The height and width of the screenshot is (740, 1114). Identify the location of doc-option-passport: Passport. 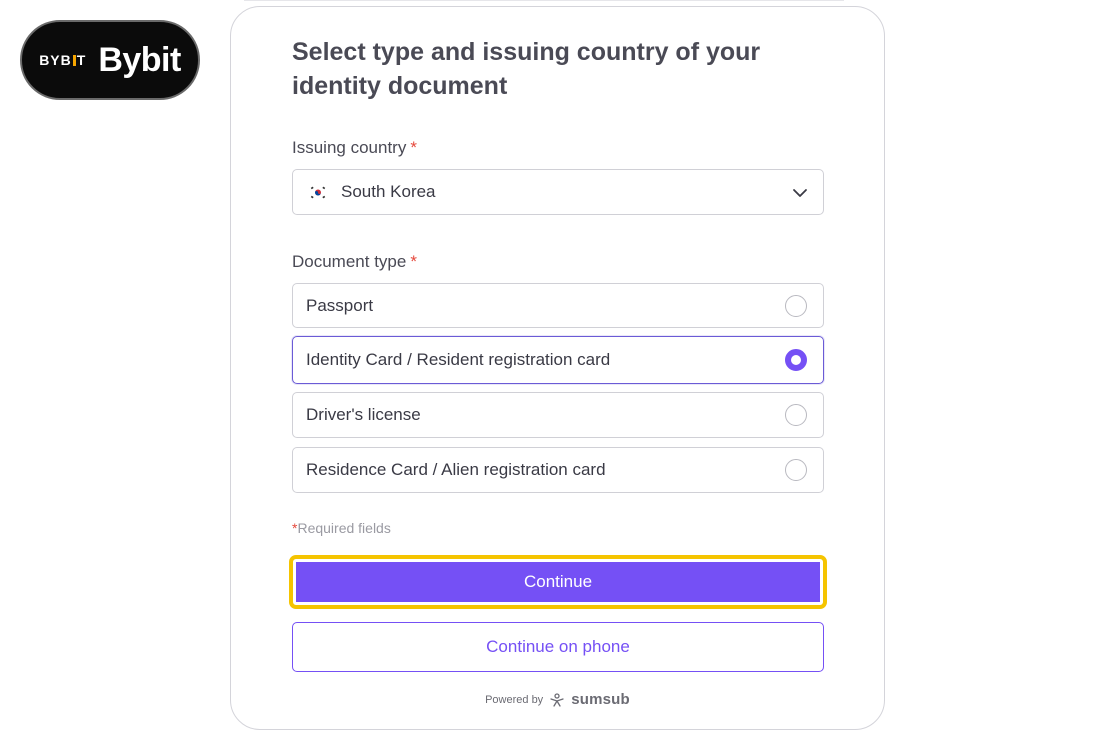
(558, 305).